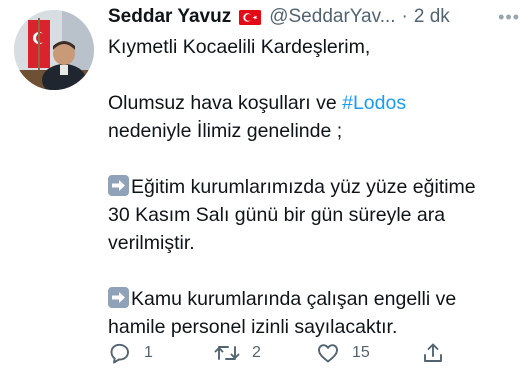 The image size is (530, 370). I want to click on like-icon, so click(328, 353).